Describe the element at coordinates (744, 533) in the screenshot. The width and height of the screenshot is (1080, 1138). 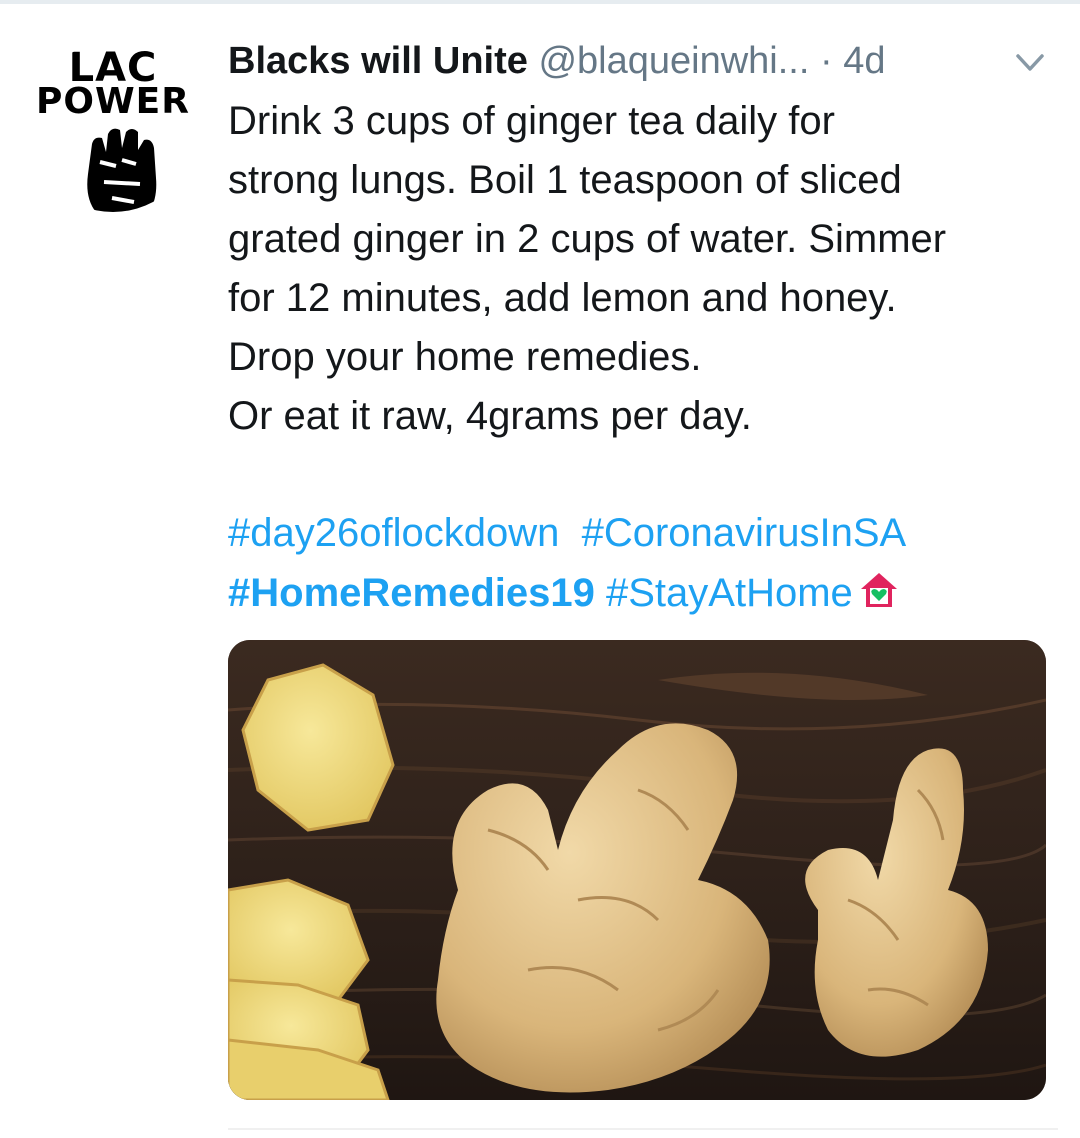
I see `hashtag-link: #CoronavirusInSA` at that location.